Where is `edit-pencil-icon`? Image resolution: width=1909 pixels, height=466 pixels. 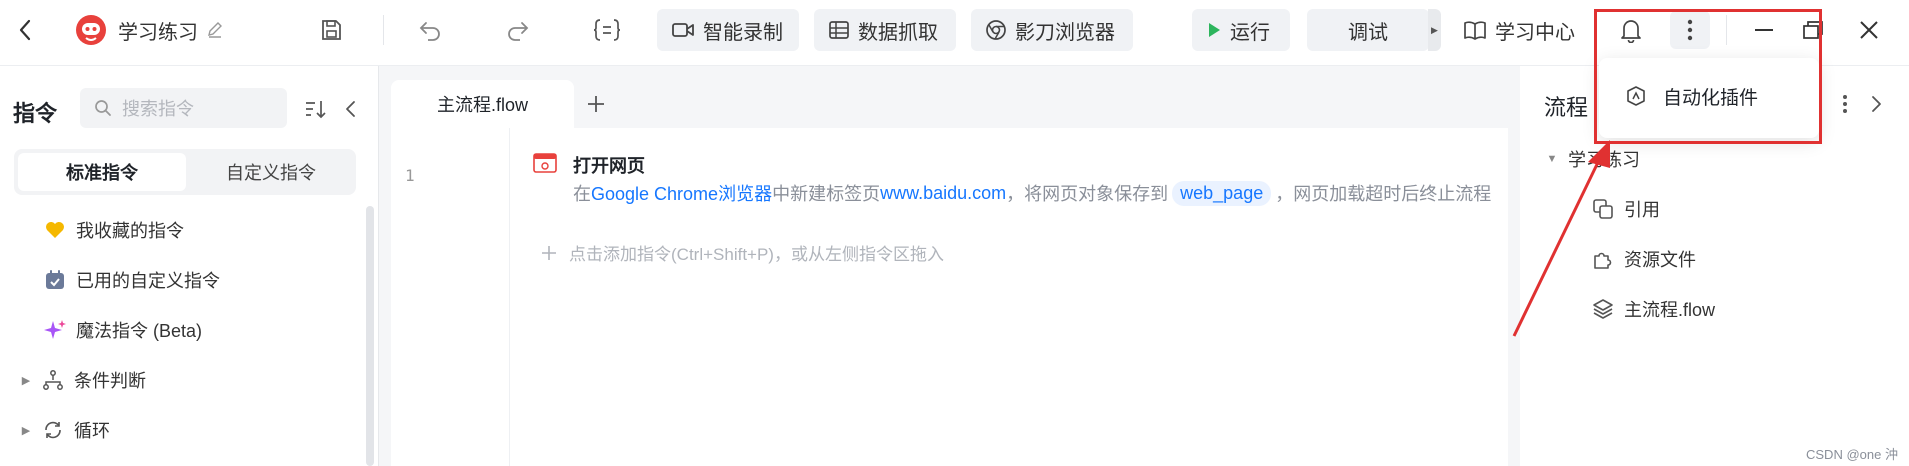 edit-pencil-icon is located at coordinates (215, 30).